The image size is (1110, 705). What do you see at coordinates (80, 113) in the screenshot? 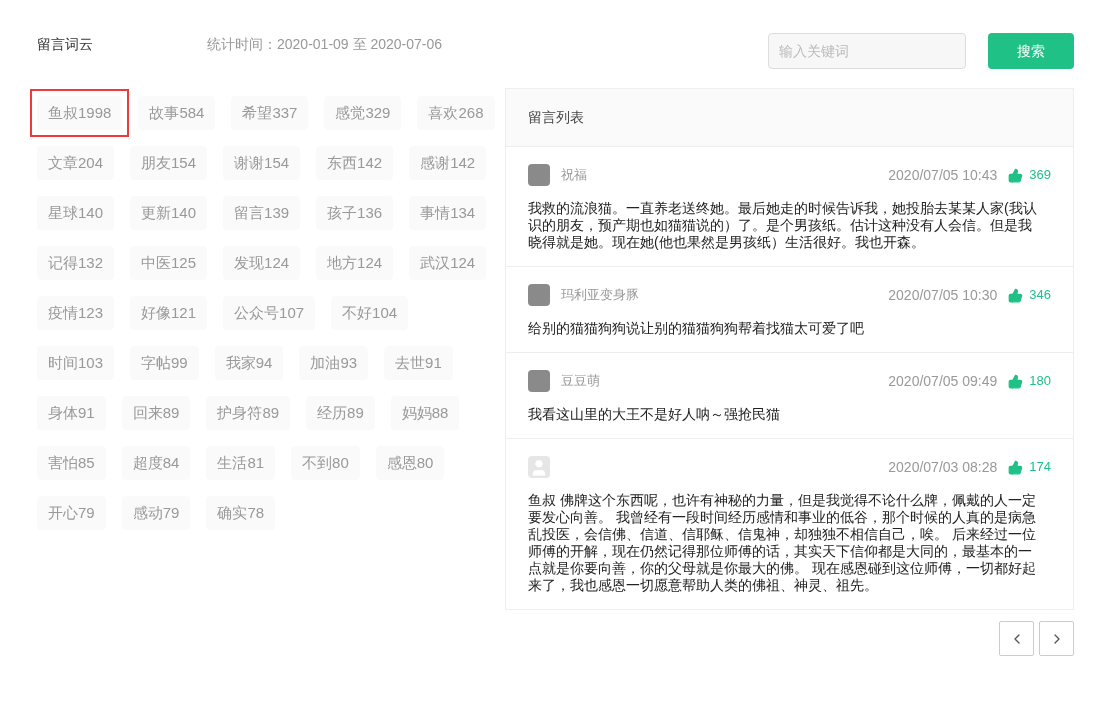
I see `keyword-tag: 鱼叔1998` at bounding box center [80, 113].